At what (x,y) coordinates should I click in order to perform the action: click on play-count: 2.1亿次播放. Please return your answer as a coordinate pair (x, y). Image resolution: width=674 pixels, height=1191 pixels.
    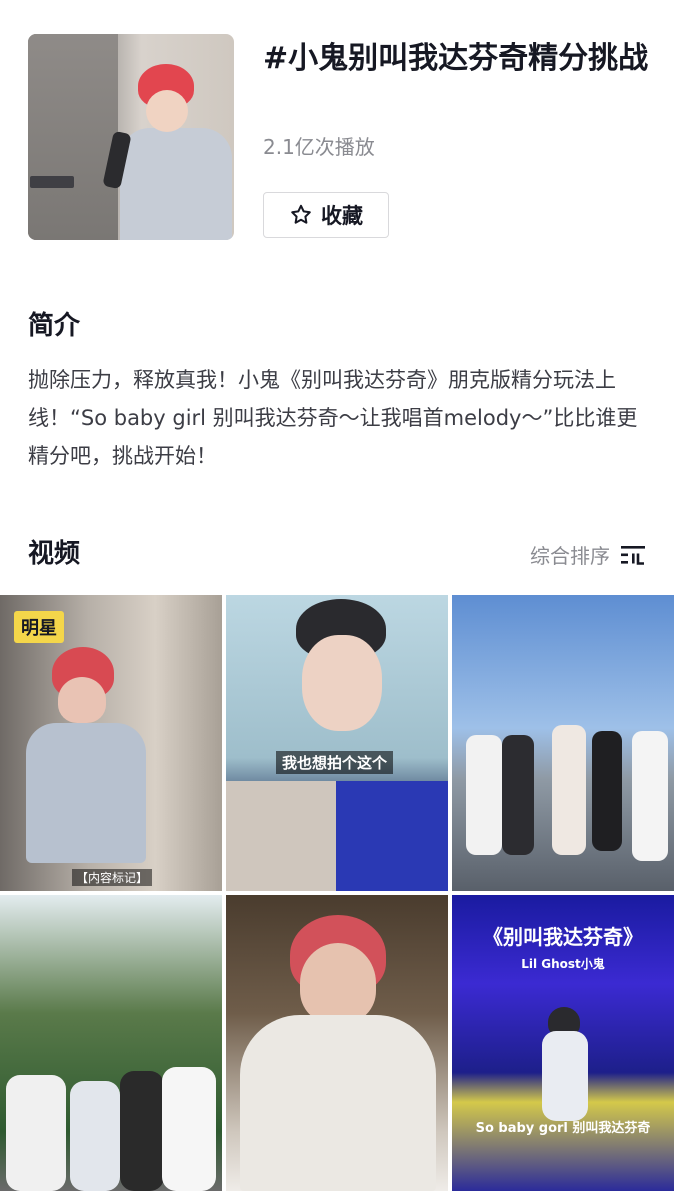
    Looking at the image, I should click on (319, 147).